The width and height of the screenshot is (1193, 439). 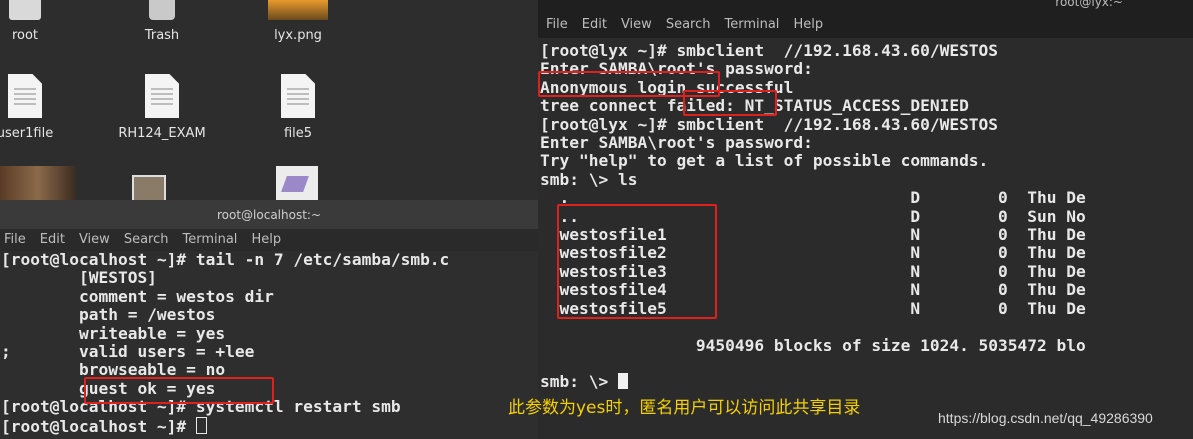 I want to click on desktop-icon-label: user1file, so click(x=27, y=133).